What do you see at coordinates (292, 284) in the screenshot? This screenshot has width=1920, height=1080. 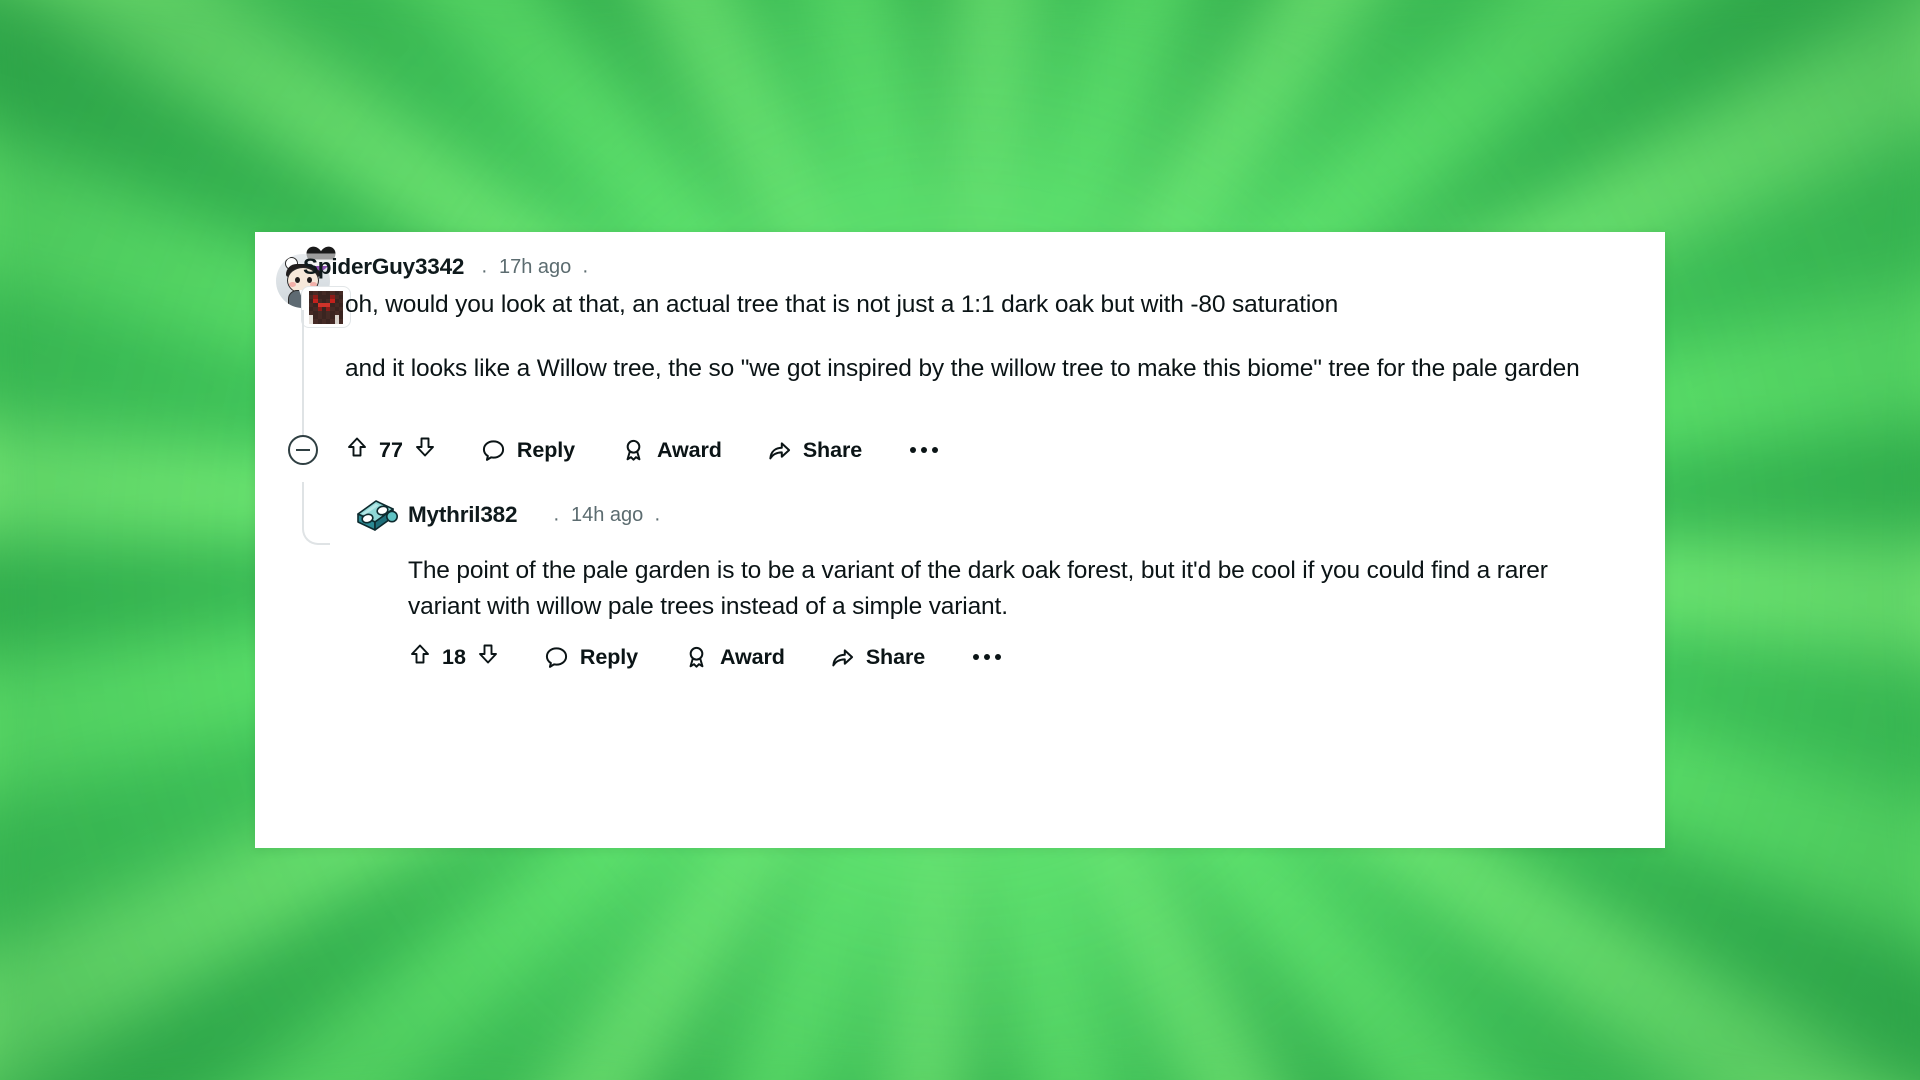 I see `snoo-cheek-left` at bounding box center [292, 284].